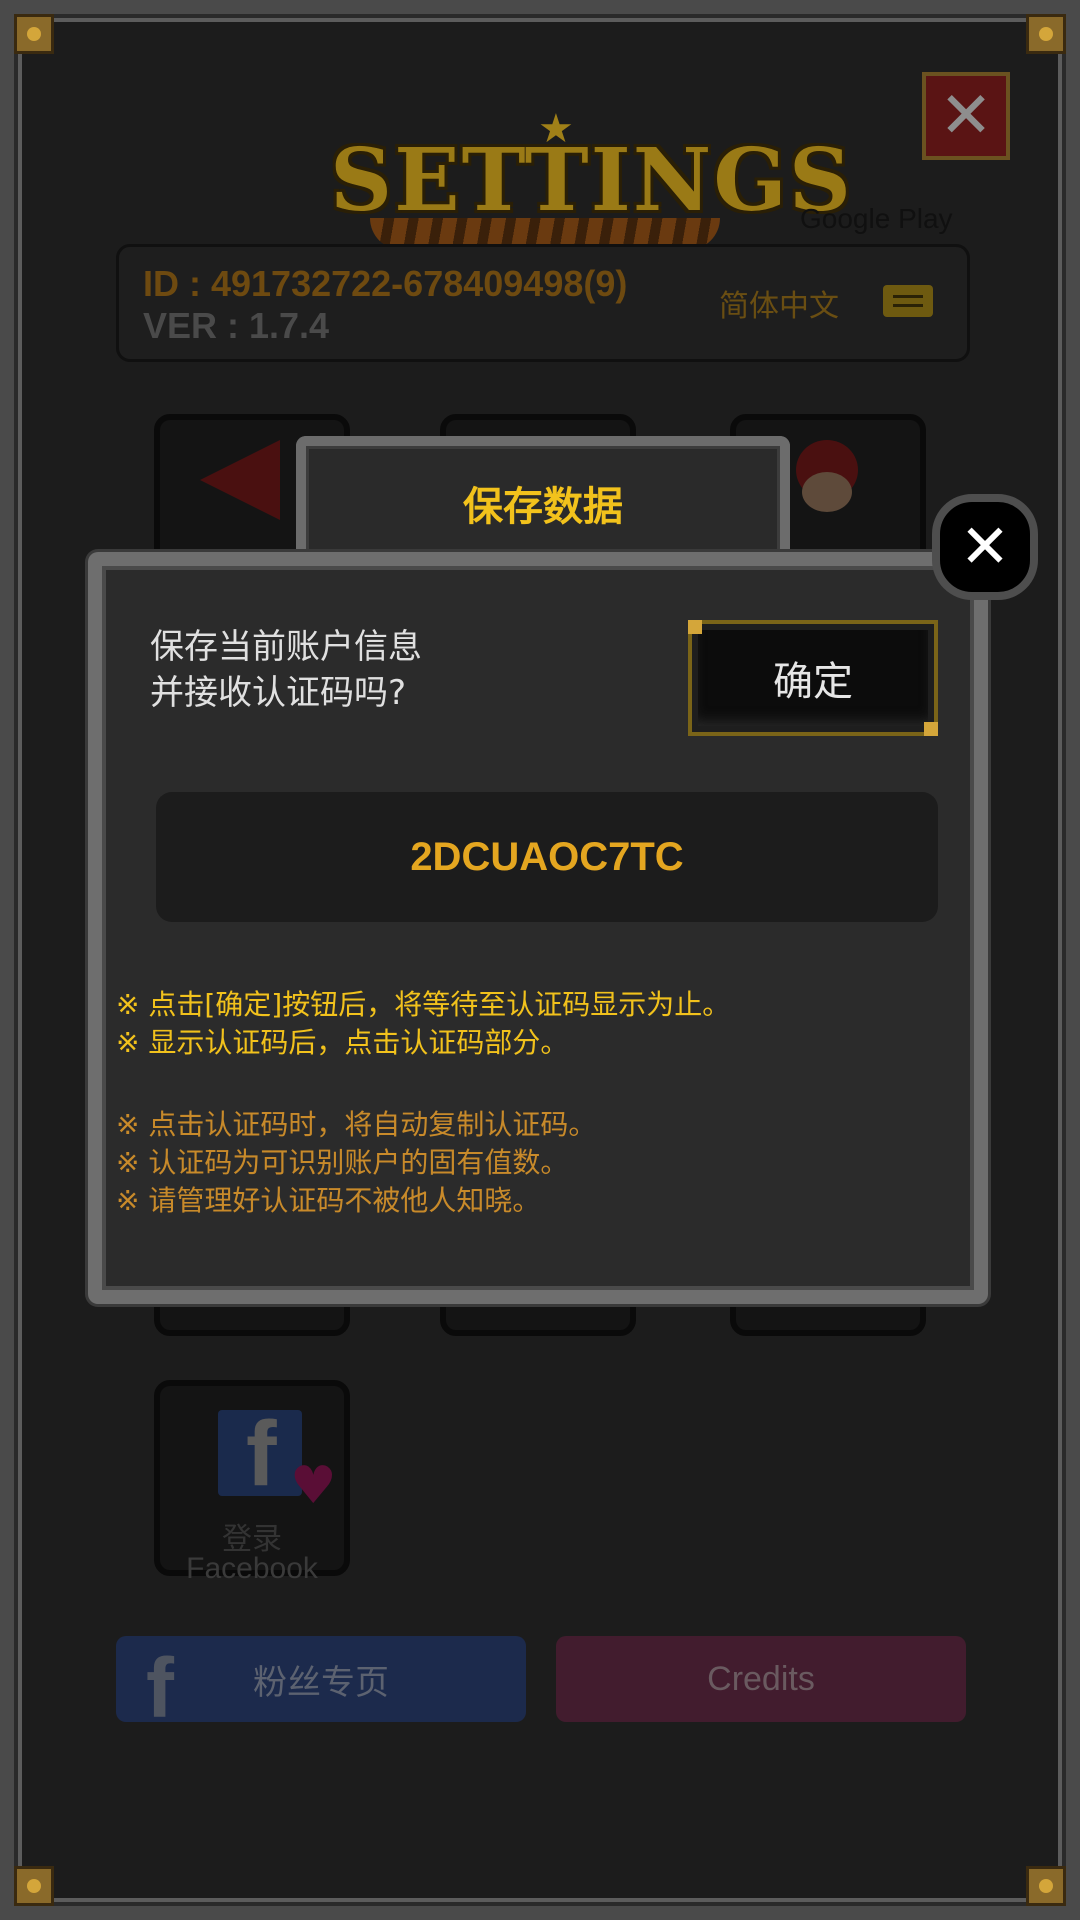 This screenshot has height=1920, width=1080. Describe the element at coordinates (342, 1162) in the screenshot. I see `note-item: ※ 认证码为可识别账户的固有值数。` at that location.